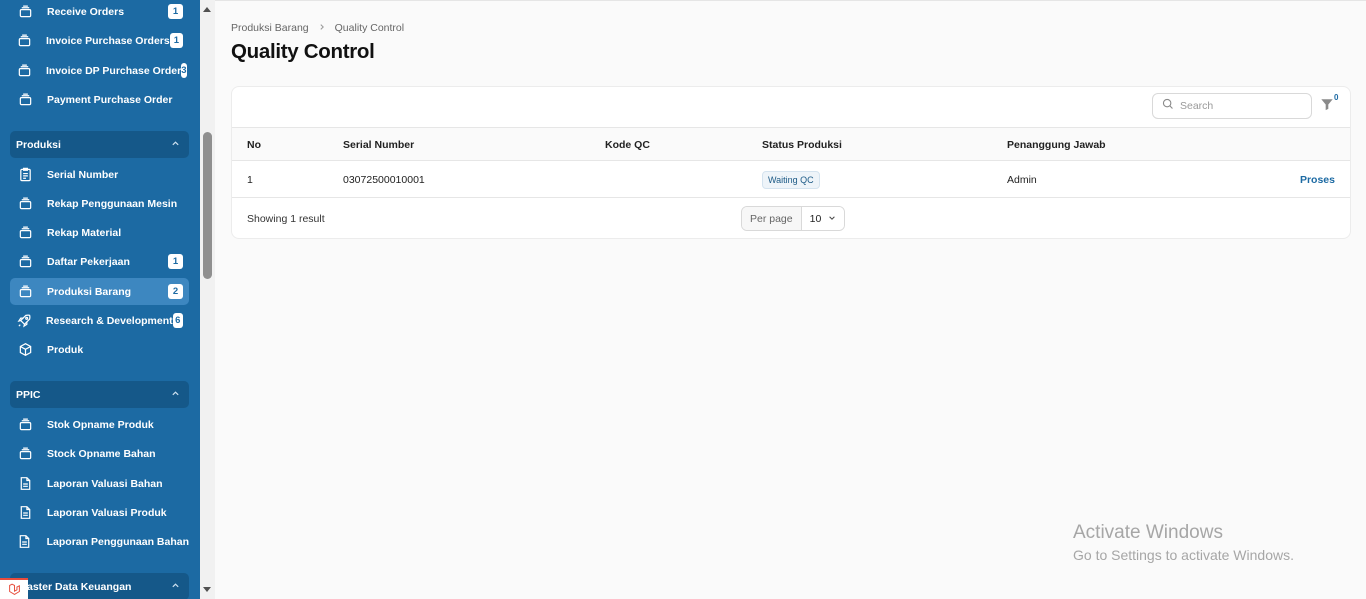  I want to click on group-header-produksi: Produksi, so click(99, 144).